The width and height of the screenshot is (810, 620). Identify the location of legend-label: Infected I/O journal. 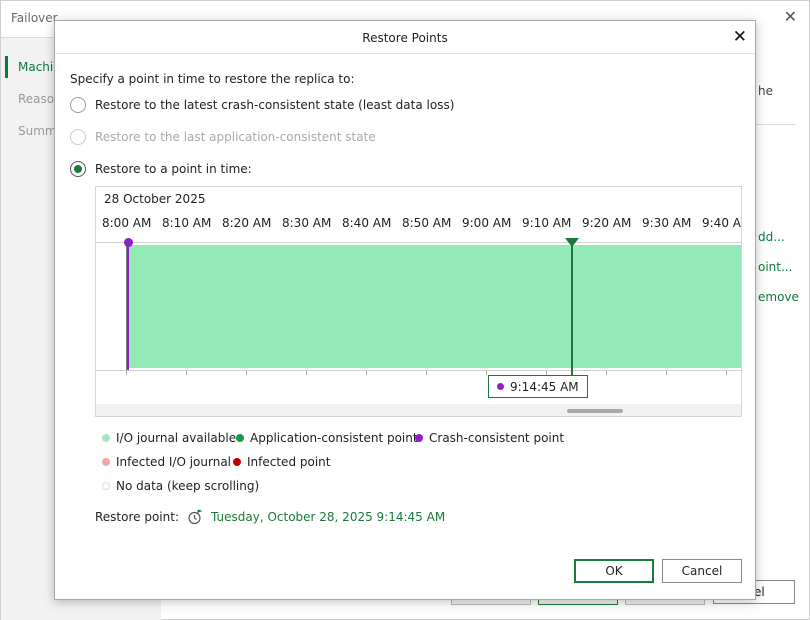
(174, 462).